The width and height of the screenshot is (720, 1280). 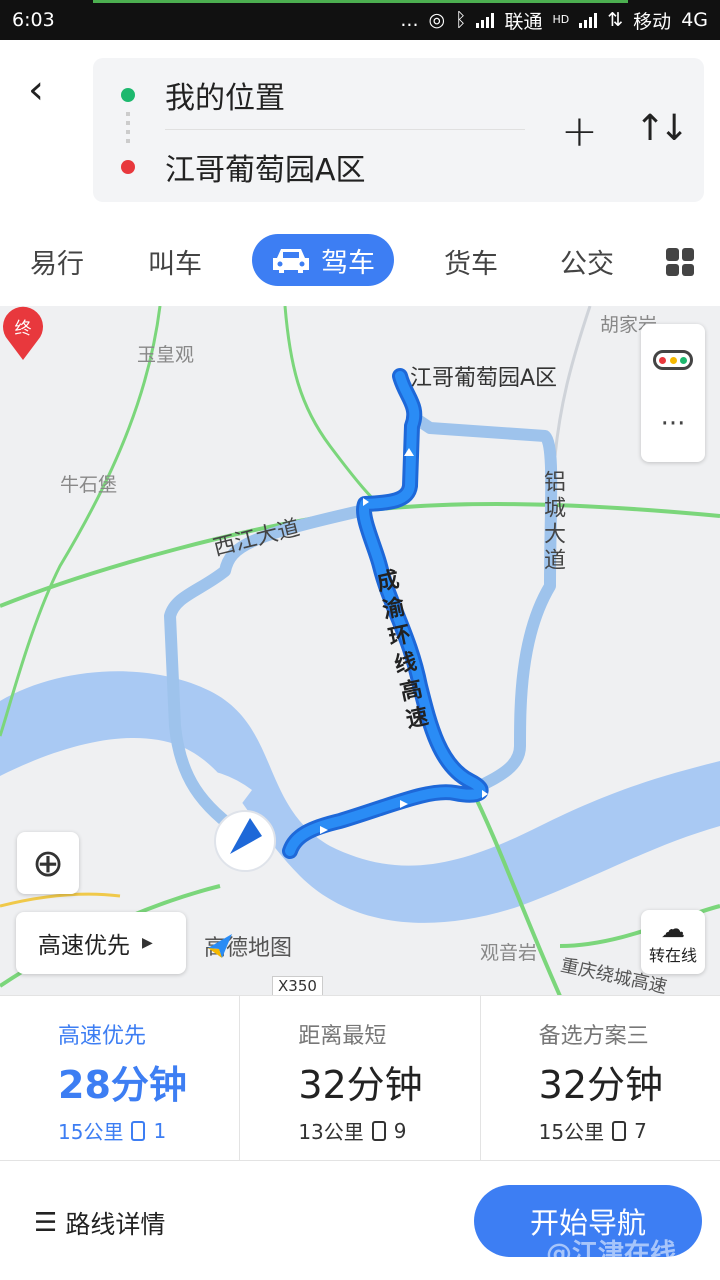 I want to click on route-option-meta: 15公里 1, so click(x=112, y=1130).